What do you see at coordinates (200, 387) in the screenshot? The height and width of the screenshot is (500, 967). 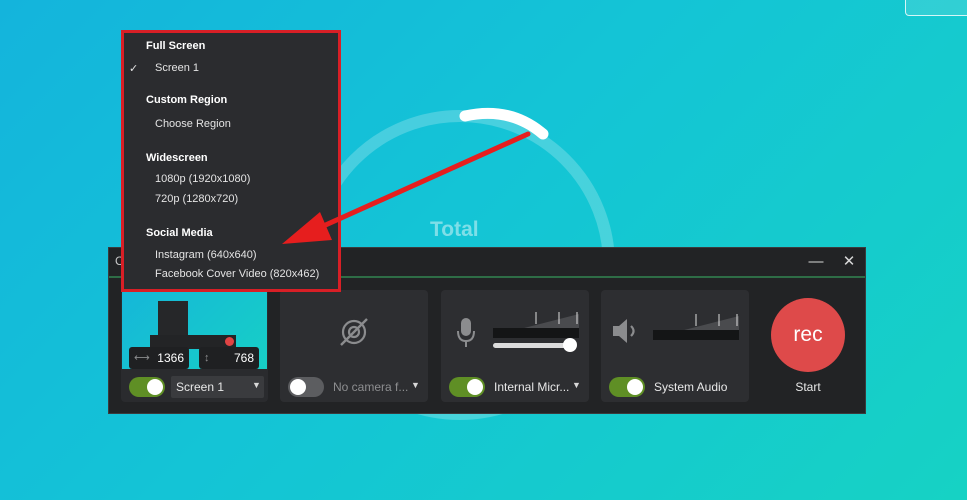 I see `screen-select-value: Screen 1` at bounding box center [200, 387].